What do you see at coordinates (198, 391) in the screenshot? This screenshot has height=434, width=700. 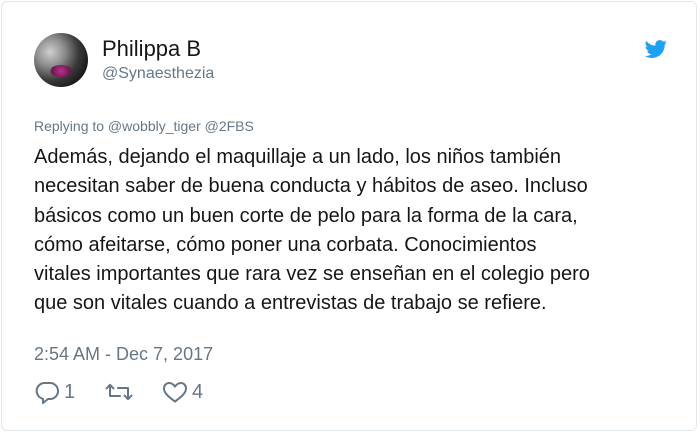 I see `like-count: 4` at bounding box center [198, 391].